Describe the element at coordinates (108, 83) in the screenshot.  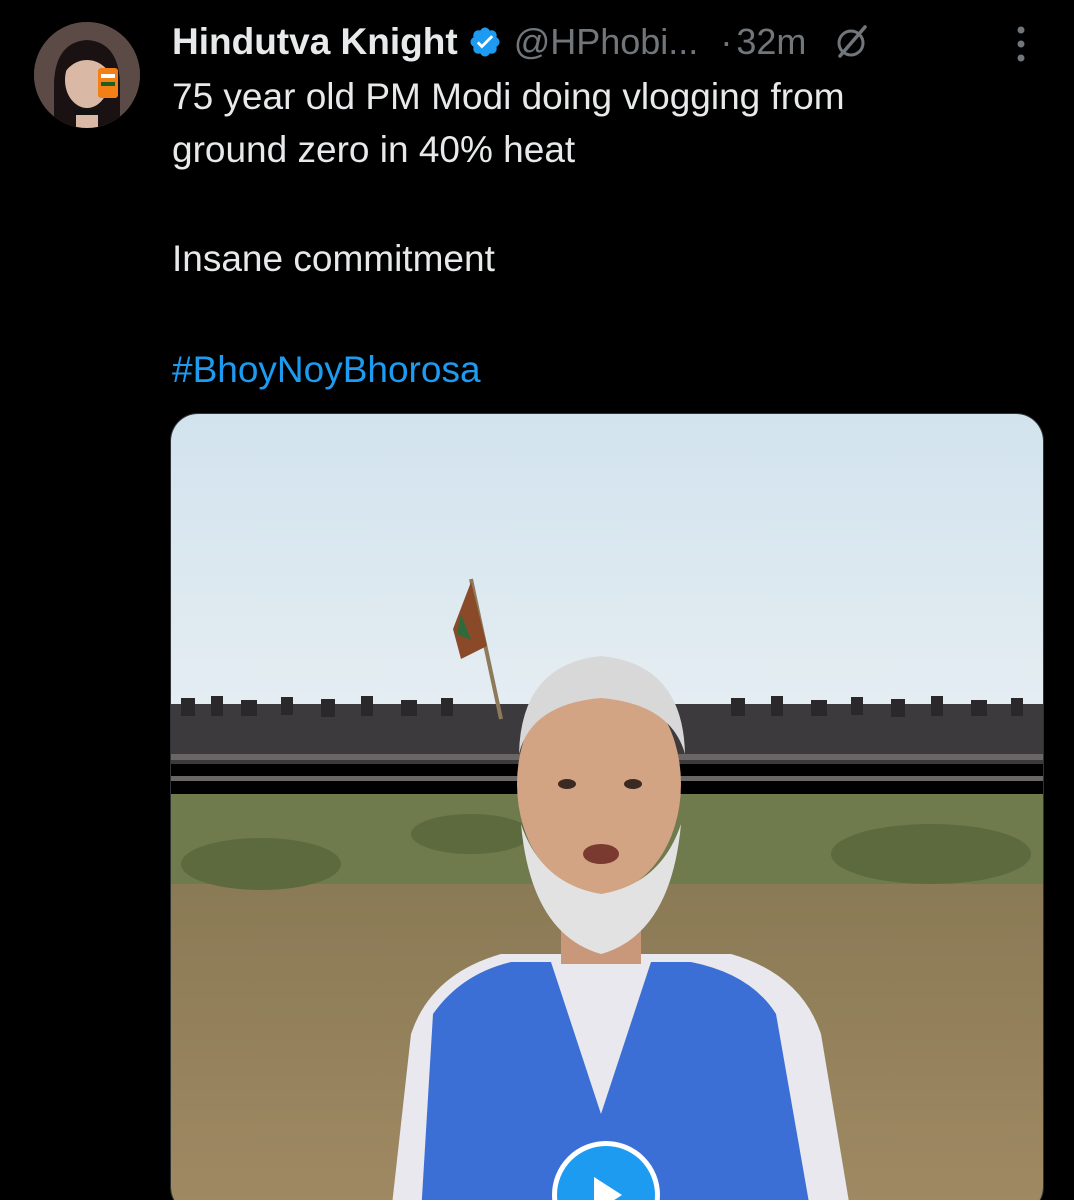
I see `flag-badge-icon` at that location.